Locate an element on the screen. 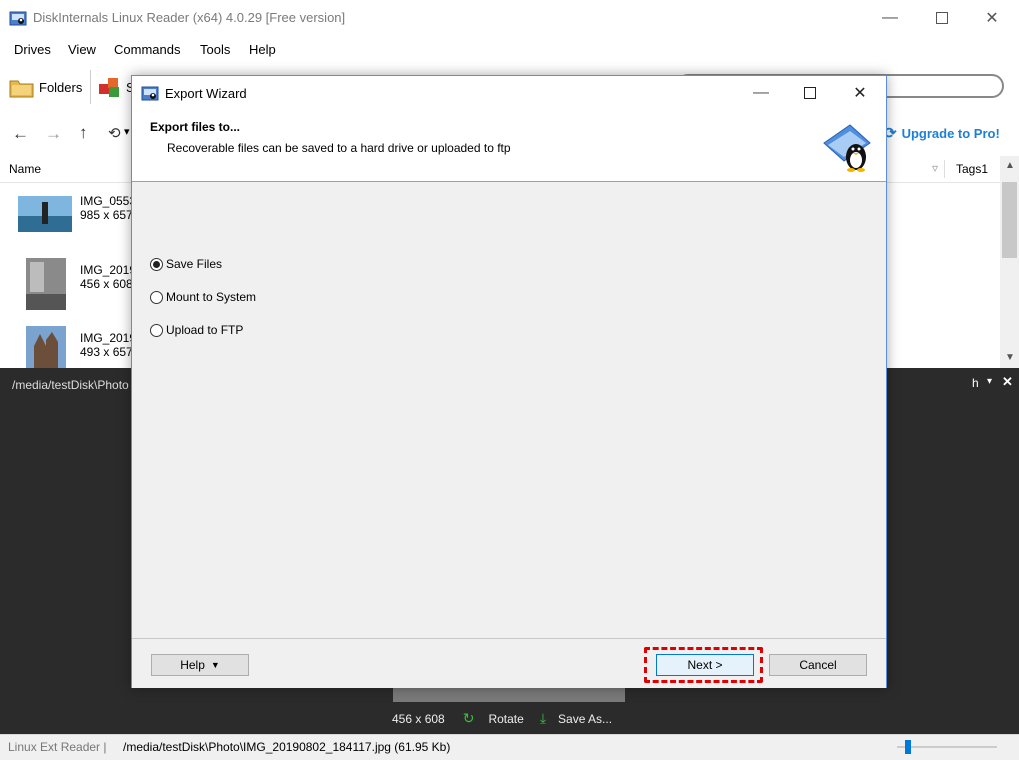 The width and height of the screenshot is (1019, 760). toolbar-divider is located at coordinates (90, 87).